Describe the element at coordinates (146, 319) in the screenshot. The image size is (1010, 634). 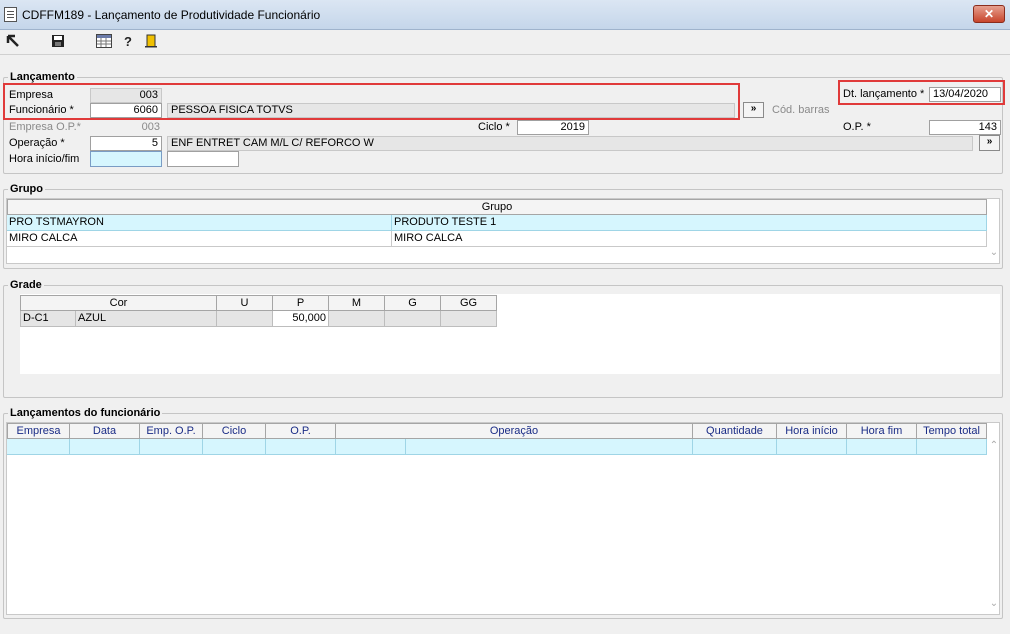
I see `grade-cell-cor: AZUL` at that location.